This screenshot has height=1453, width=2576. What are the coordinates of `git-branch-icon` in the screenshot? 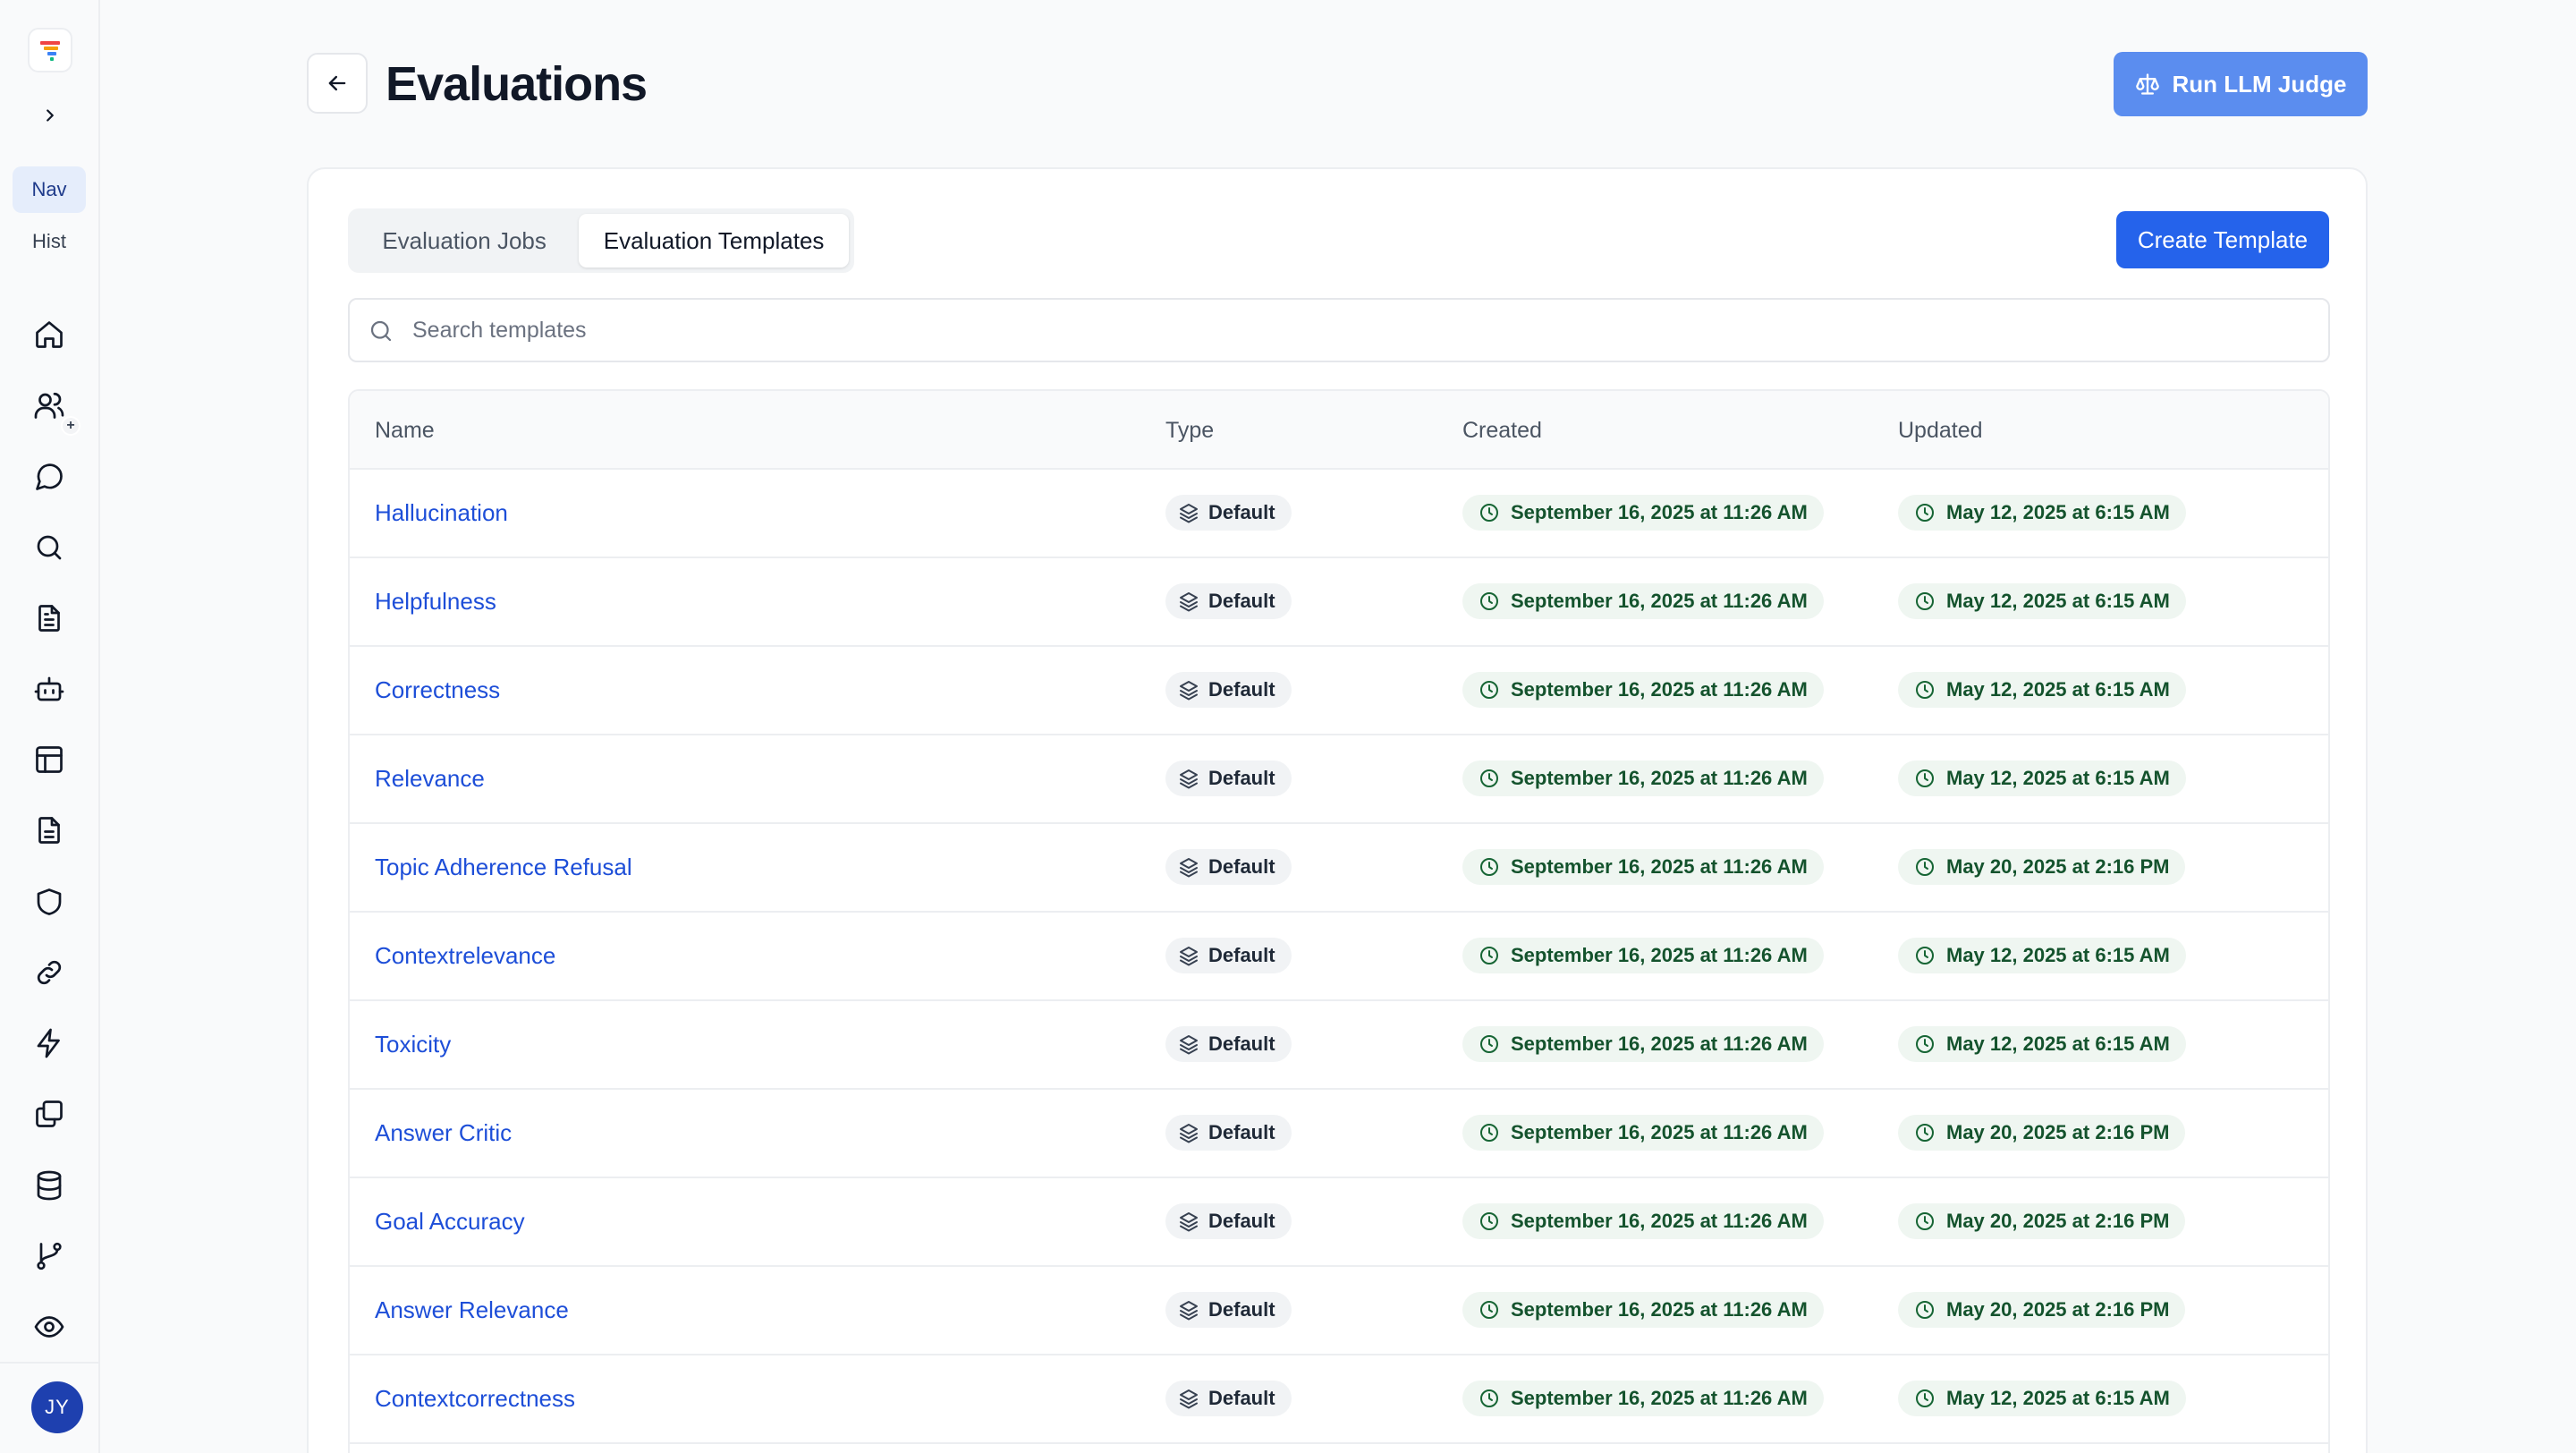 It's located at (49, 1256).